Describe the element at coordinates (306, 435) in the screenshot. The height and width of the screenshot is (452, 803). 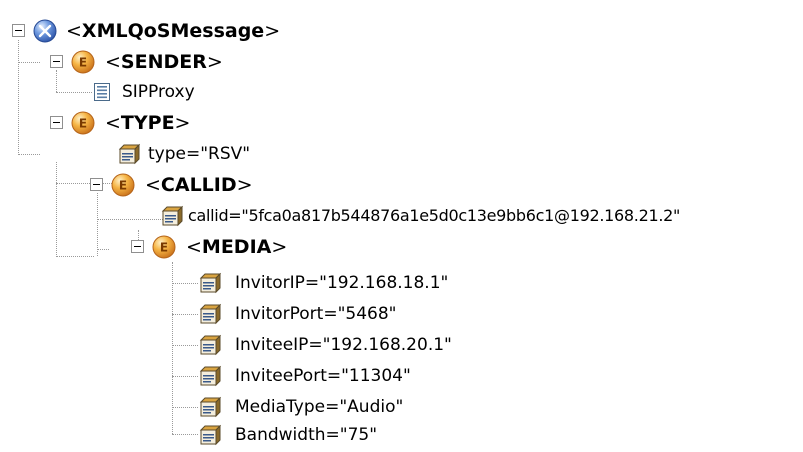
I see `attribute-text: Bandwidth="75"` at that location.